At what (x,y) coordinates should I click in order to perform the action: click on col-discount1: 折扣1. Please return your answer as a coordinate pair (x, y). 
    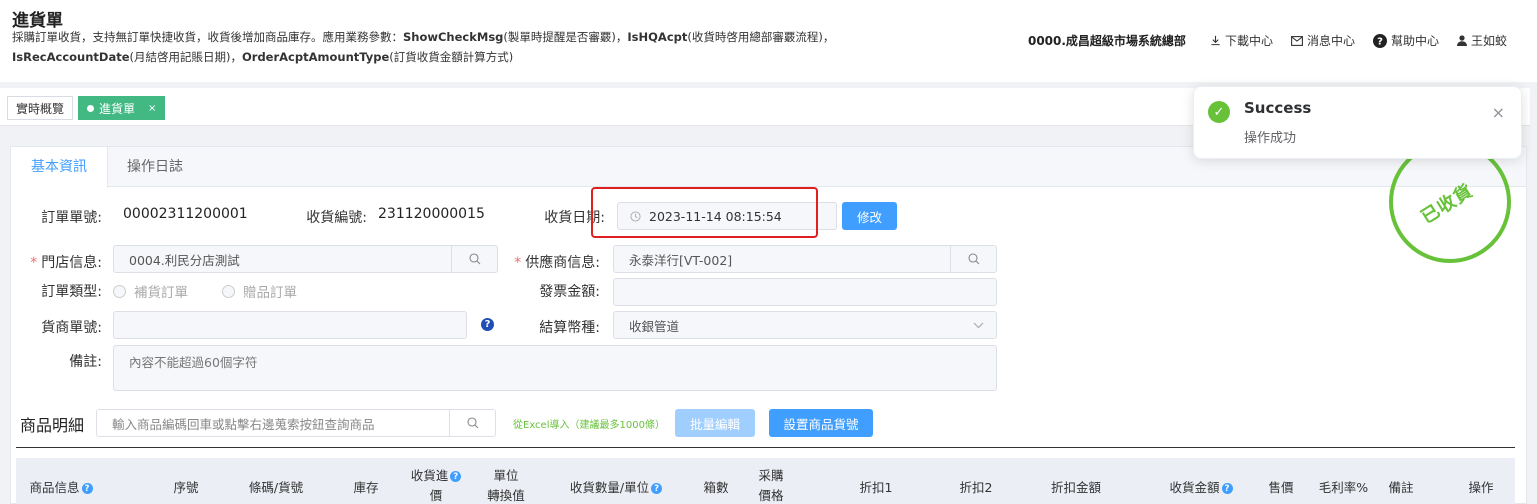
    Looking at the image, I should click on (876, 487).